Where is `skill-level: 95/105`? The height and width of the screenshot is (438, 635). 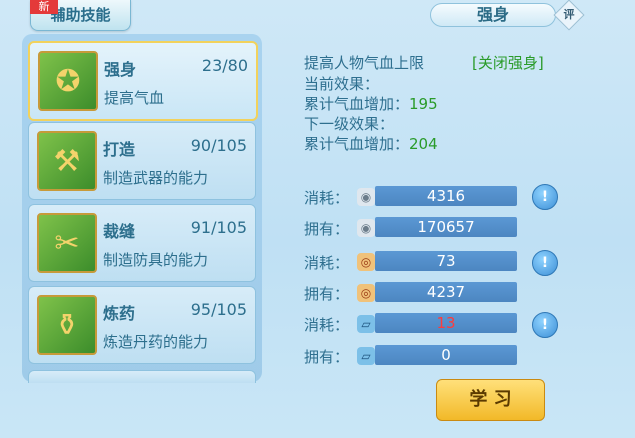
skill-level: 95/105 is located at coordinates (218, 309).